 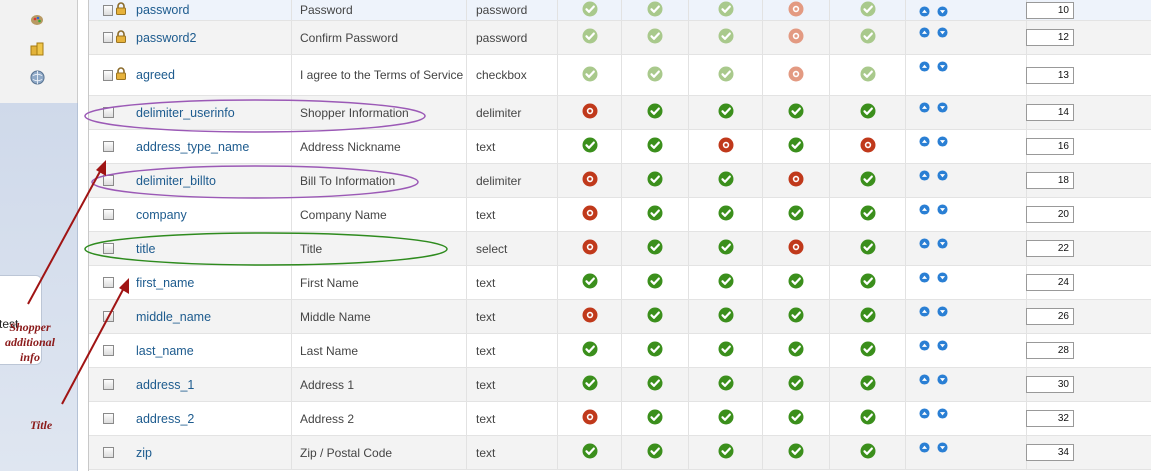 I want to click on annotation-arrow-shopper, so click(x=66, y=232).